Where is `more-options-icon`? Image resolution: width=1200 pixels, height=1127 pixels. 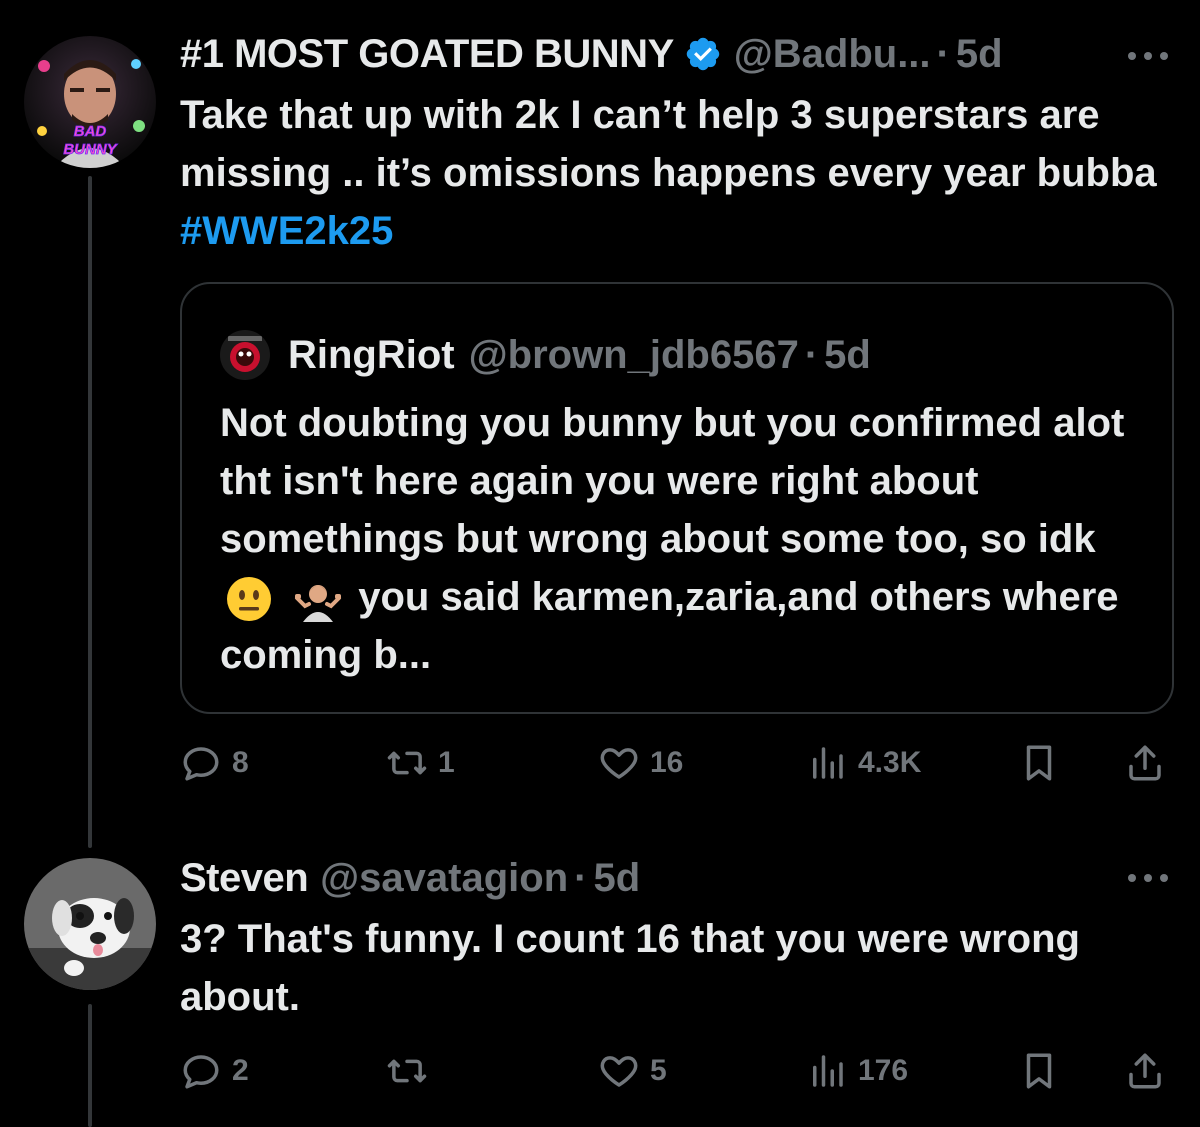 more-options-icon is located at coordinates (1148, 57).